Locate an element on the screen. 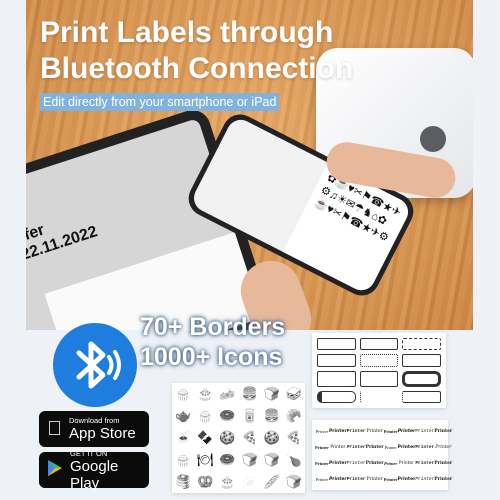 The image size is (500, 500). app-store-small: Download from is located at coordinates (86, 420).